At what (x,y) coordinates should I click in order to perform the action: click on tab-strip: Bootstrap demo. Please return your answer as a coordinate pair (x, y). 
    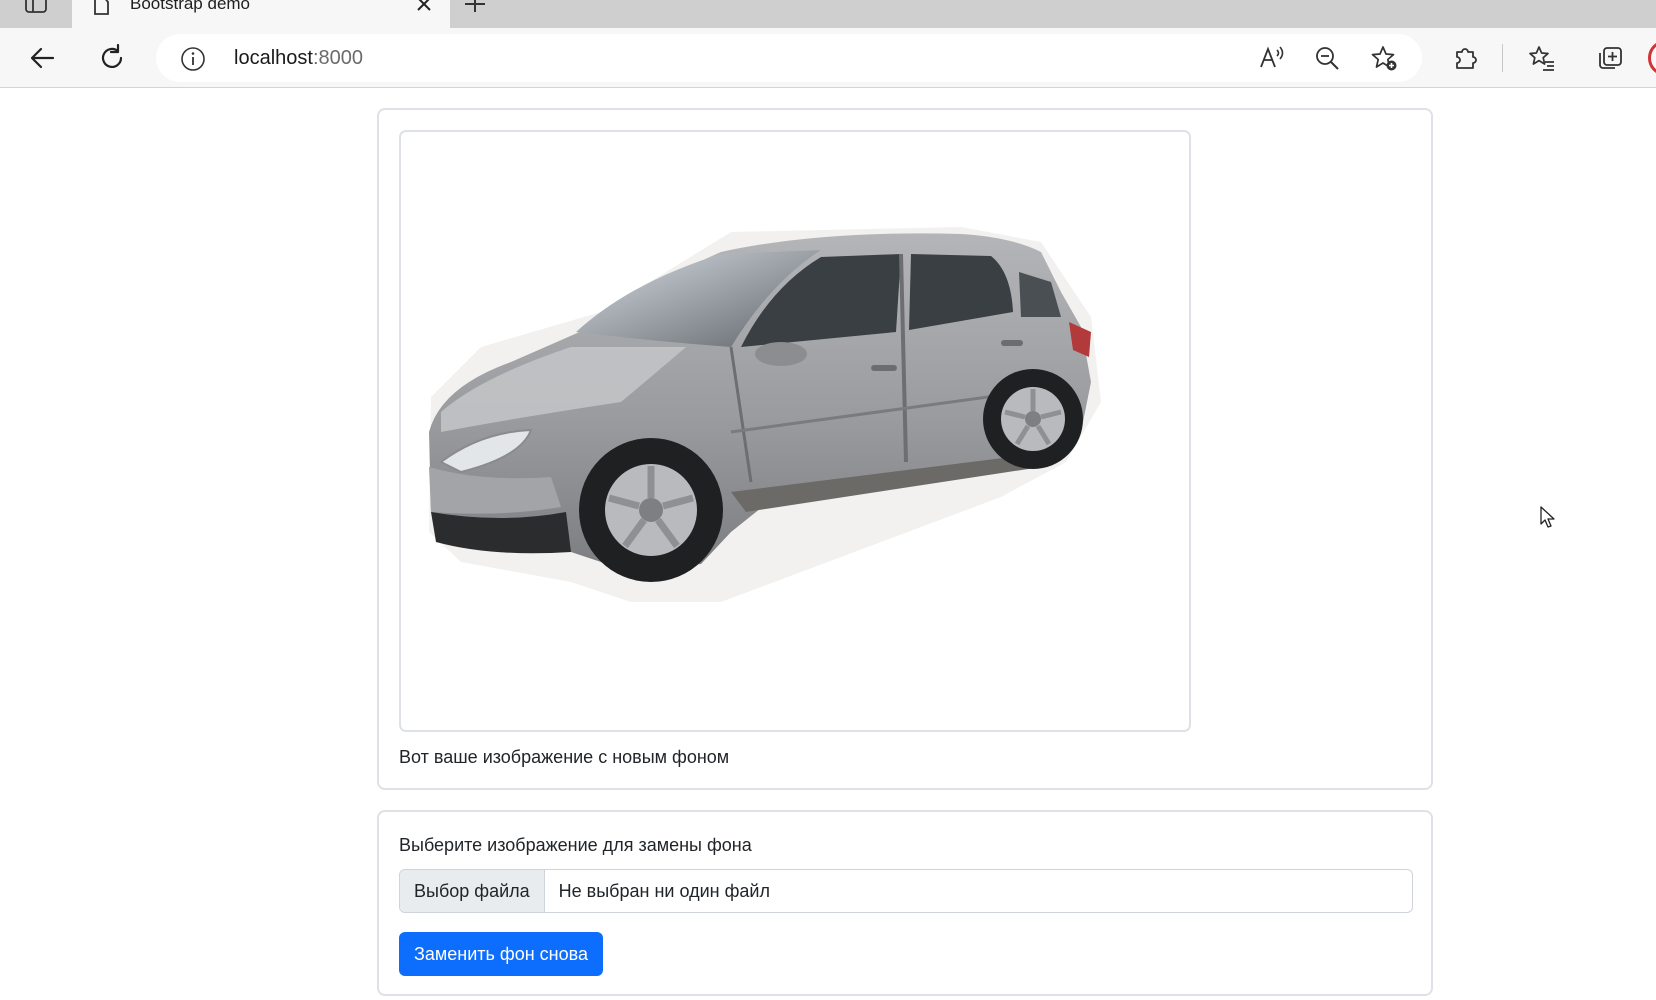
    Looking at the image, I should click on (828, 14).